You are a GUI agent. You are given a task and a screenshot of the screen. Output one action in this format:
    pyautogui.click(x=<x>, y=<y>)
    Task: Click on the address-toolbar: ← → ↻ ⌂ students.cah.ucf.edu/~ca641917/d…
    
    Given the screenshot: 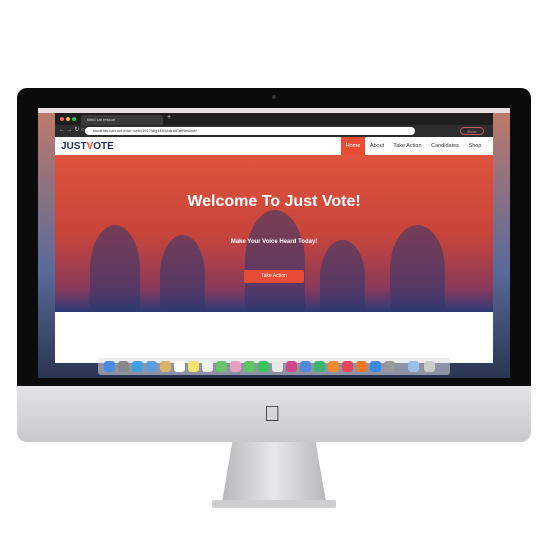 What is the action you would take?
    pyautogui.click(x=274, y=131)
    